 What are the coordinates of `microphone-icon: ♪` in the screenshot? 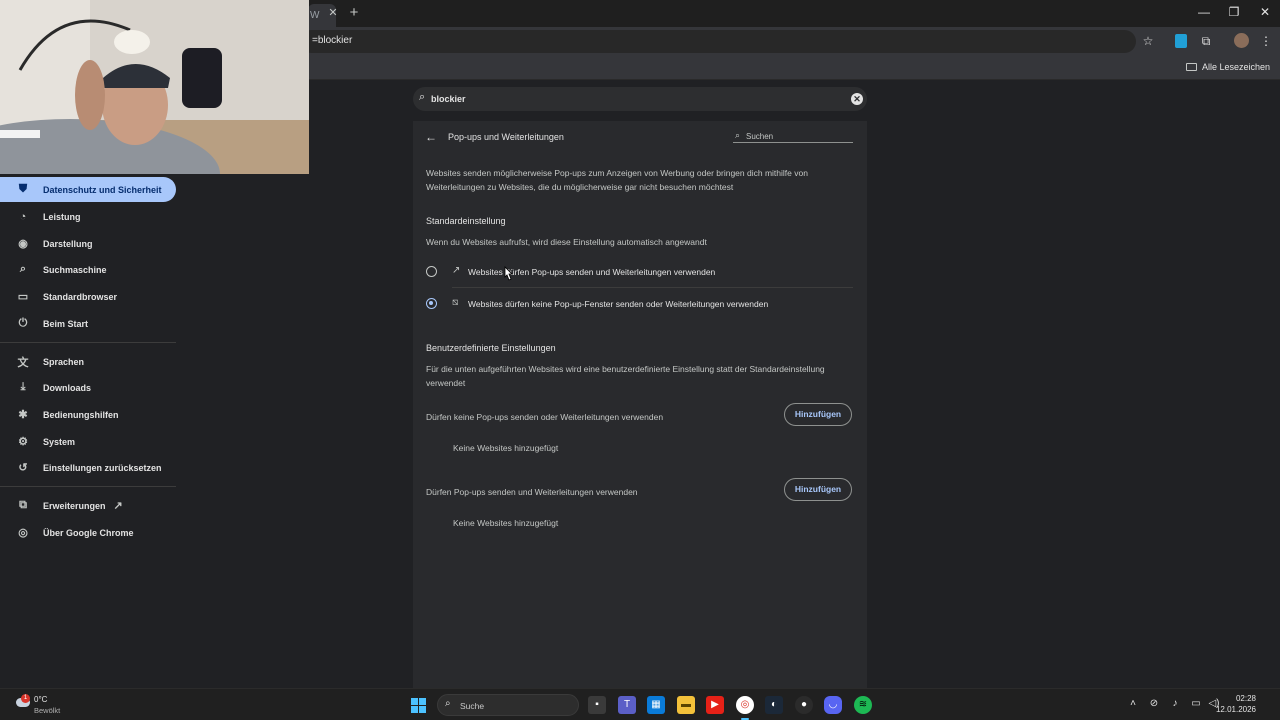 It's located at (1175, 703).